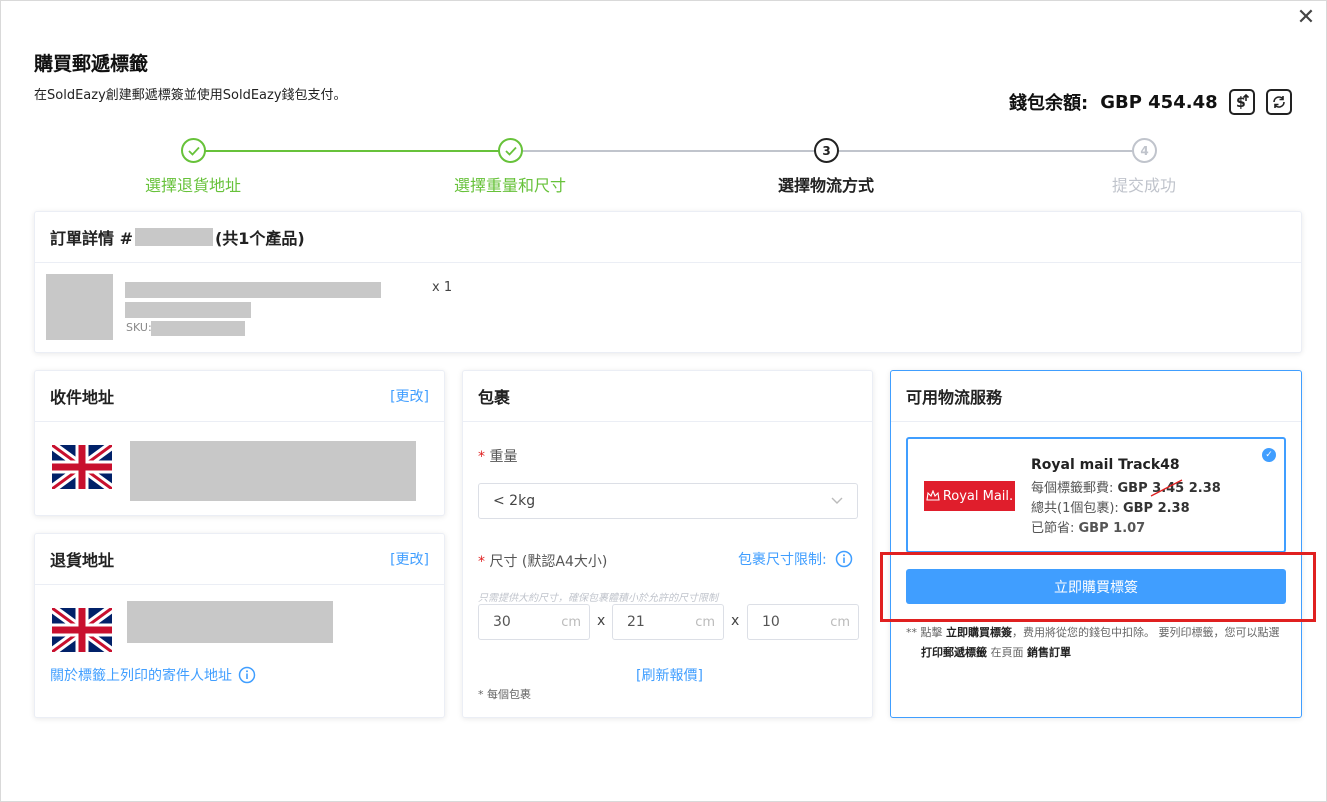  What do you see at coordinates (1088, 528) in the screenshot?
I see `saved-amount: 已節省: GBP 1.07` at bounding box center [1088, 528].